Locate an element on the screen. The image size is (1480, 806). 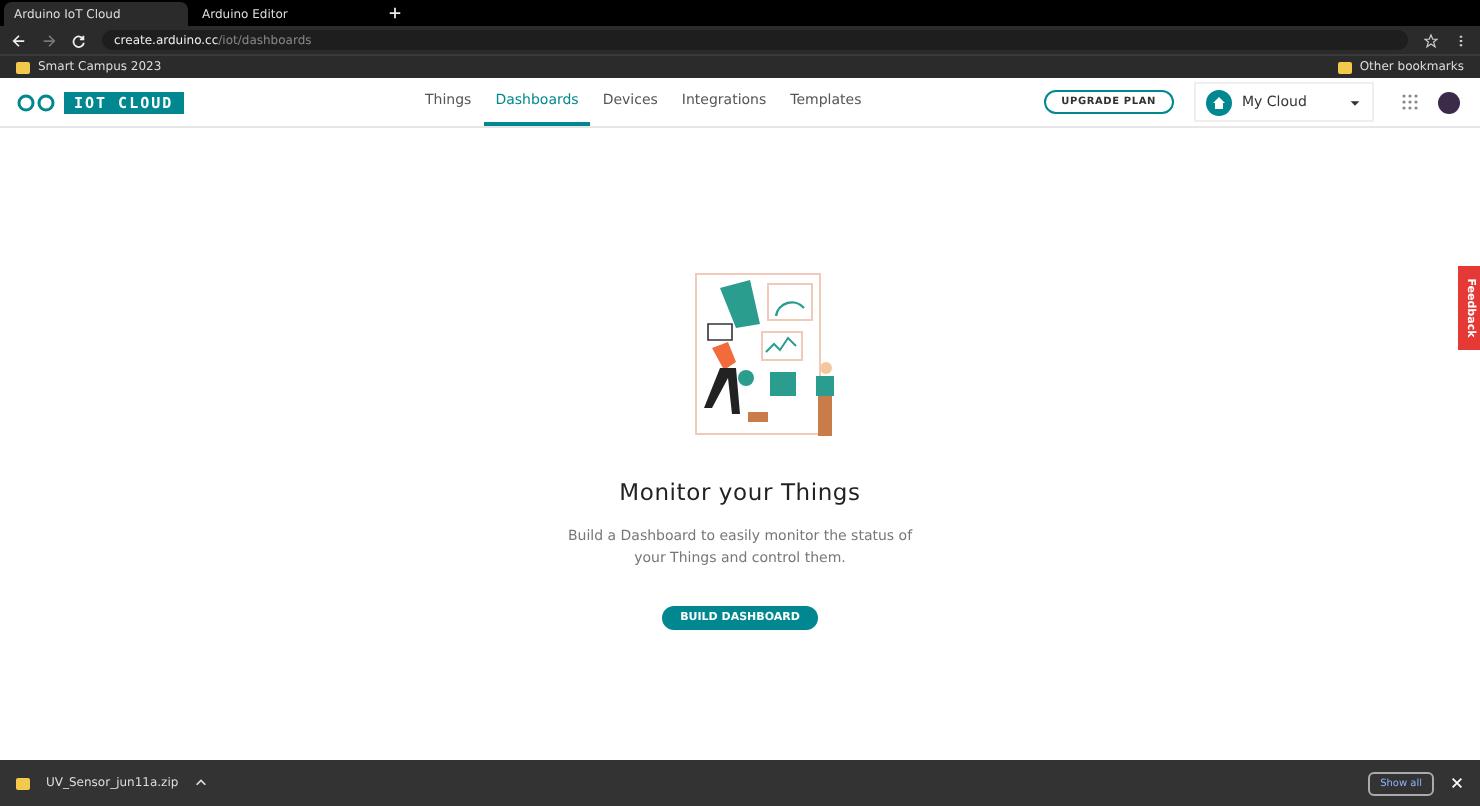
close-icon is located at coordinates (1457, 783).